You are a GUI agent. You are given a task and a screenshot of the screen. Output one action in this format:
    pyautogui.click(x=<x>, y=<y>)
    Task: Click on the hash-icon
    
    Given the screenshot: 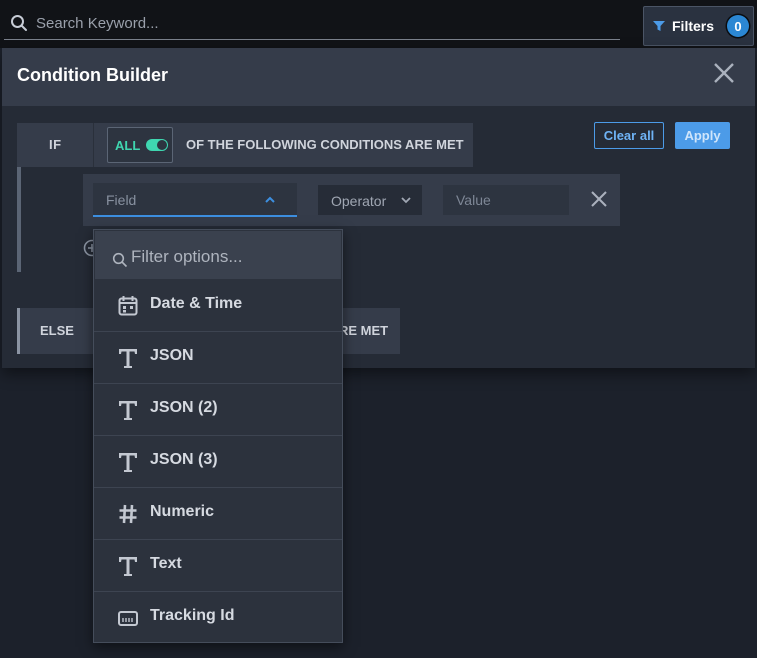 What is the action you would take?
    pyautogui.click(x=128, y=514)
    